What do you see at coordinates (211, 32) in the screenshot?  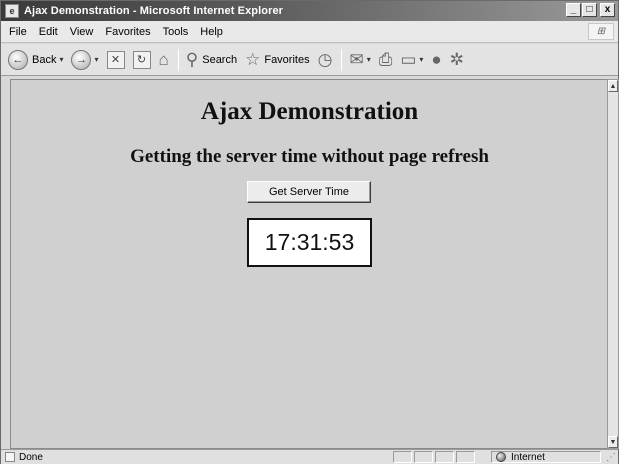 I see `menu-help: Help` at bounding box center [211, 32].